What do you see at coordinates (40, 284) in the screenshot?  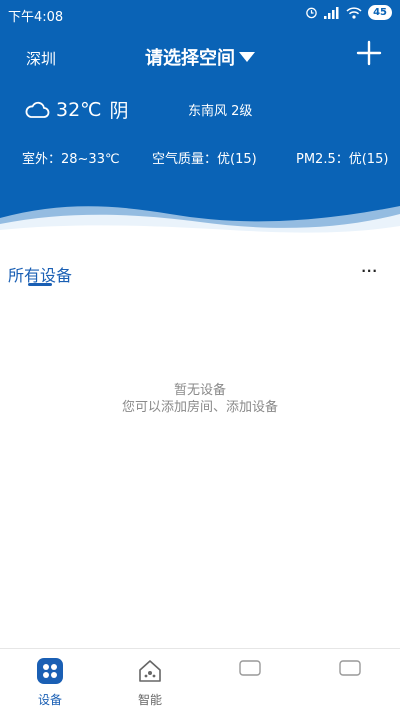 I see `tab-indicator` at bounding box center [40, 284].